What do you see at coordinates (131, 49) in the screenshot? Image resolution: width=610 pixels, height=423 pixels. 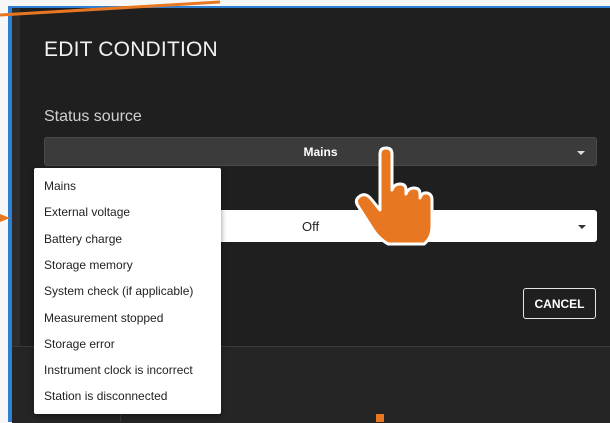 I see `dialog-title: EDIT CONDITION` at bounding box center [131, 49].